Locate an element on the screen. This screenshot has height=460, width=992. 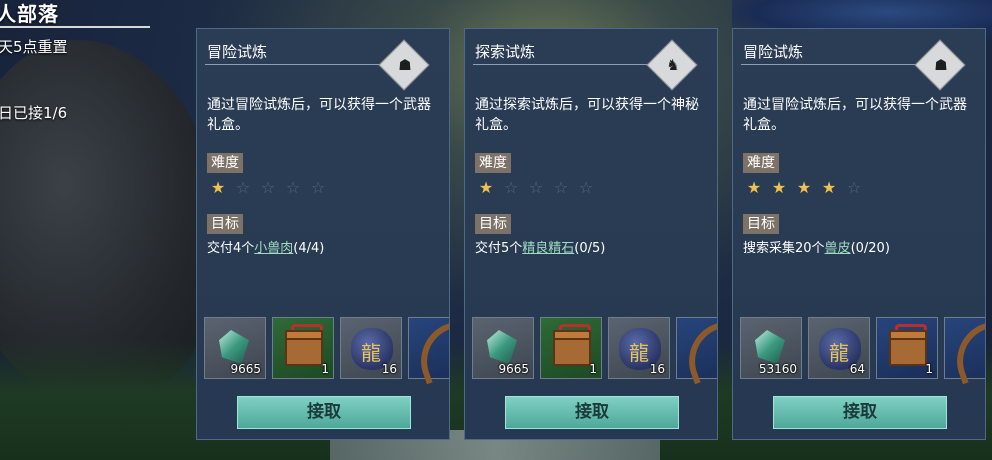
goal-text: 交付5个精良精石(0/5) is located at coordinates (540, 246).